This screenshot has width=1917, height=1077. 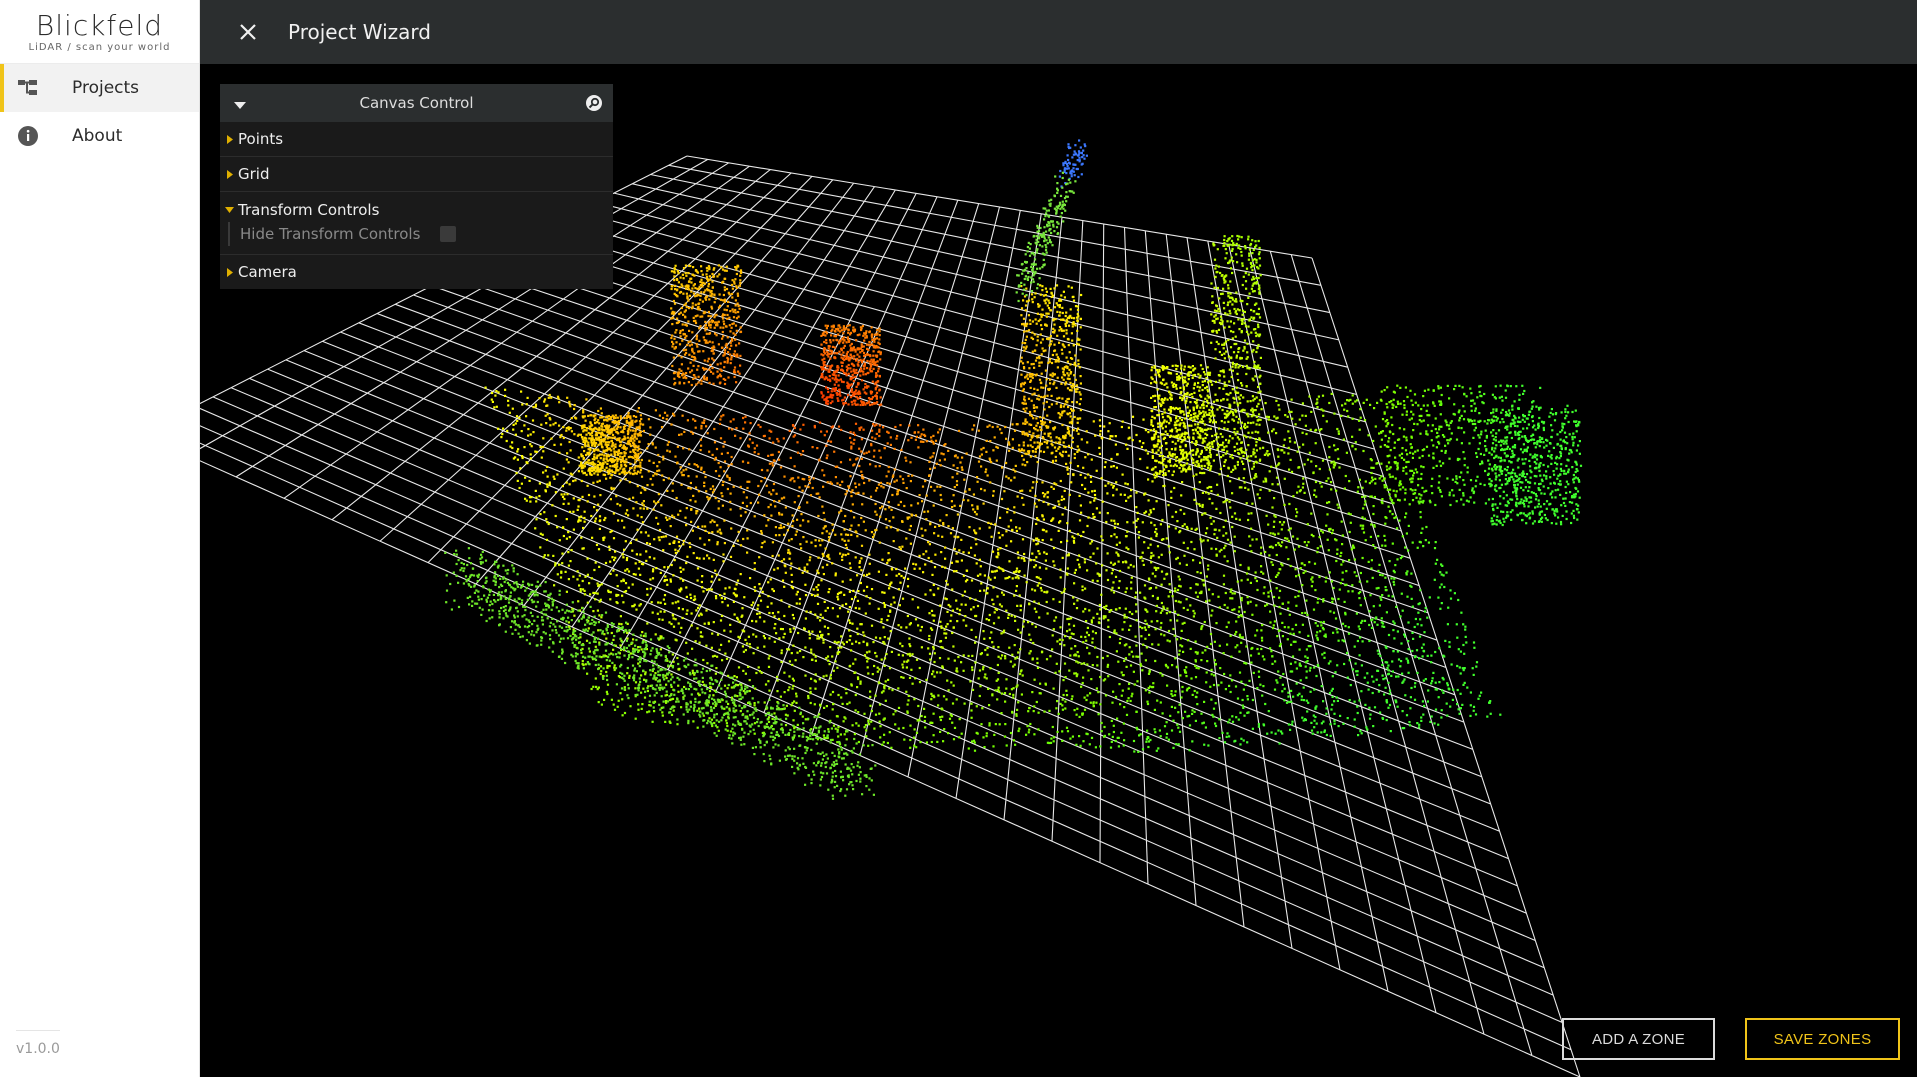 What do you see at coordinates (106, 88) in the screenshot?
I see `sidebar-item-label: Projects` at bounding box center [106, 88].